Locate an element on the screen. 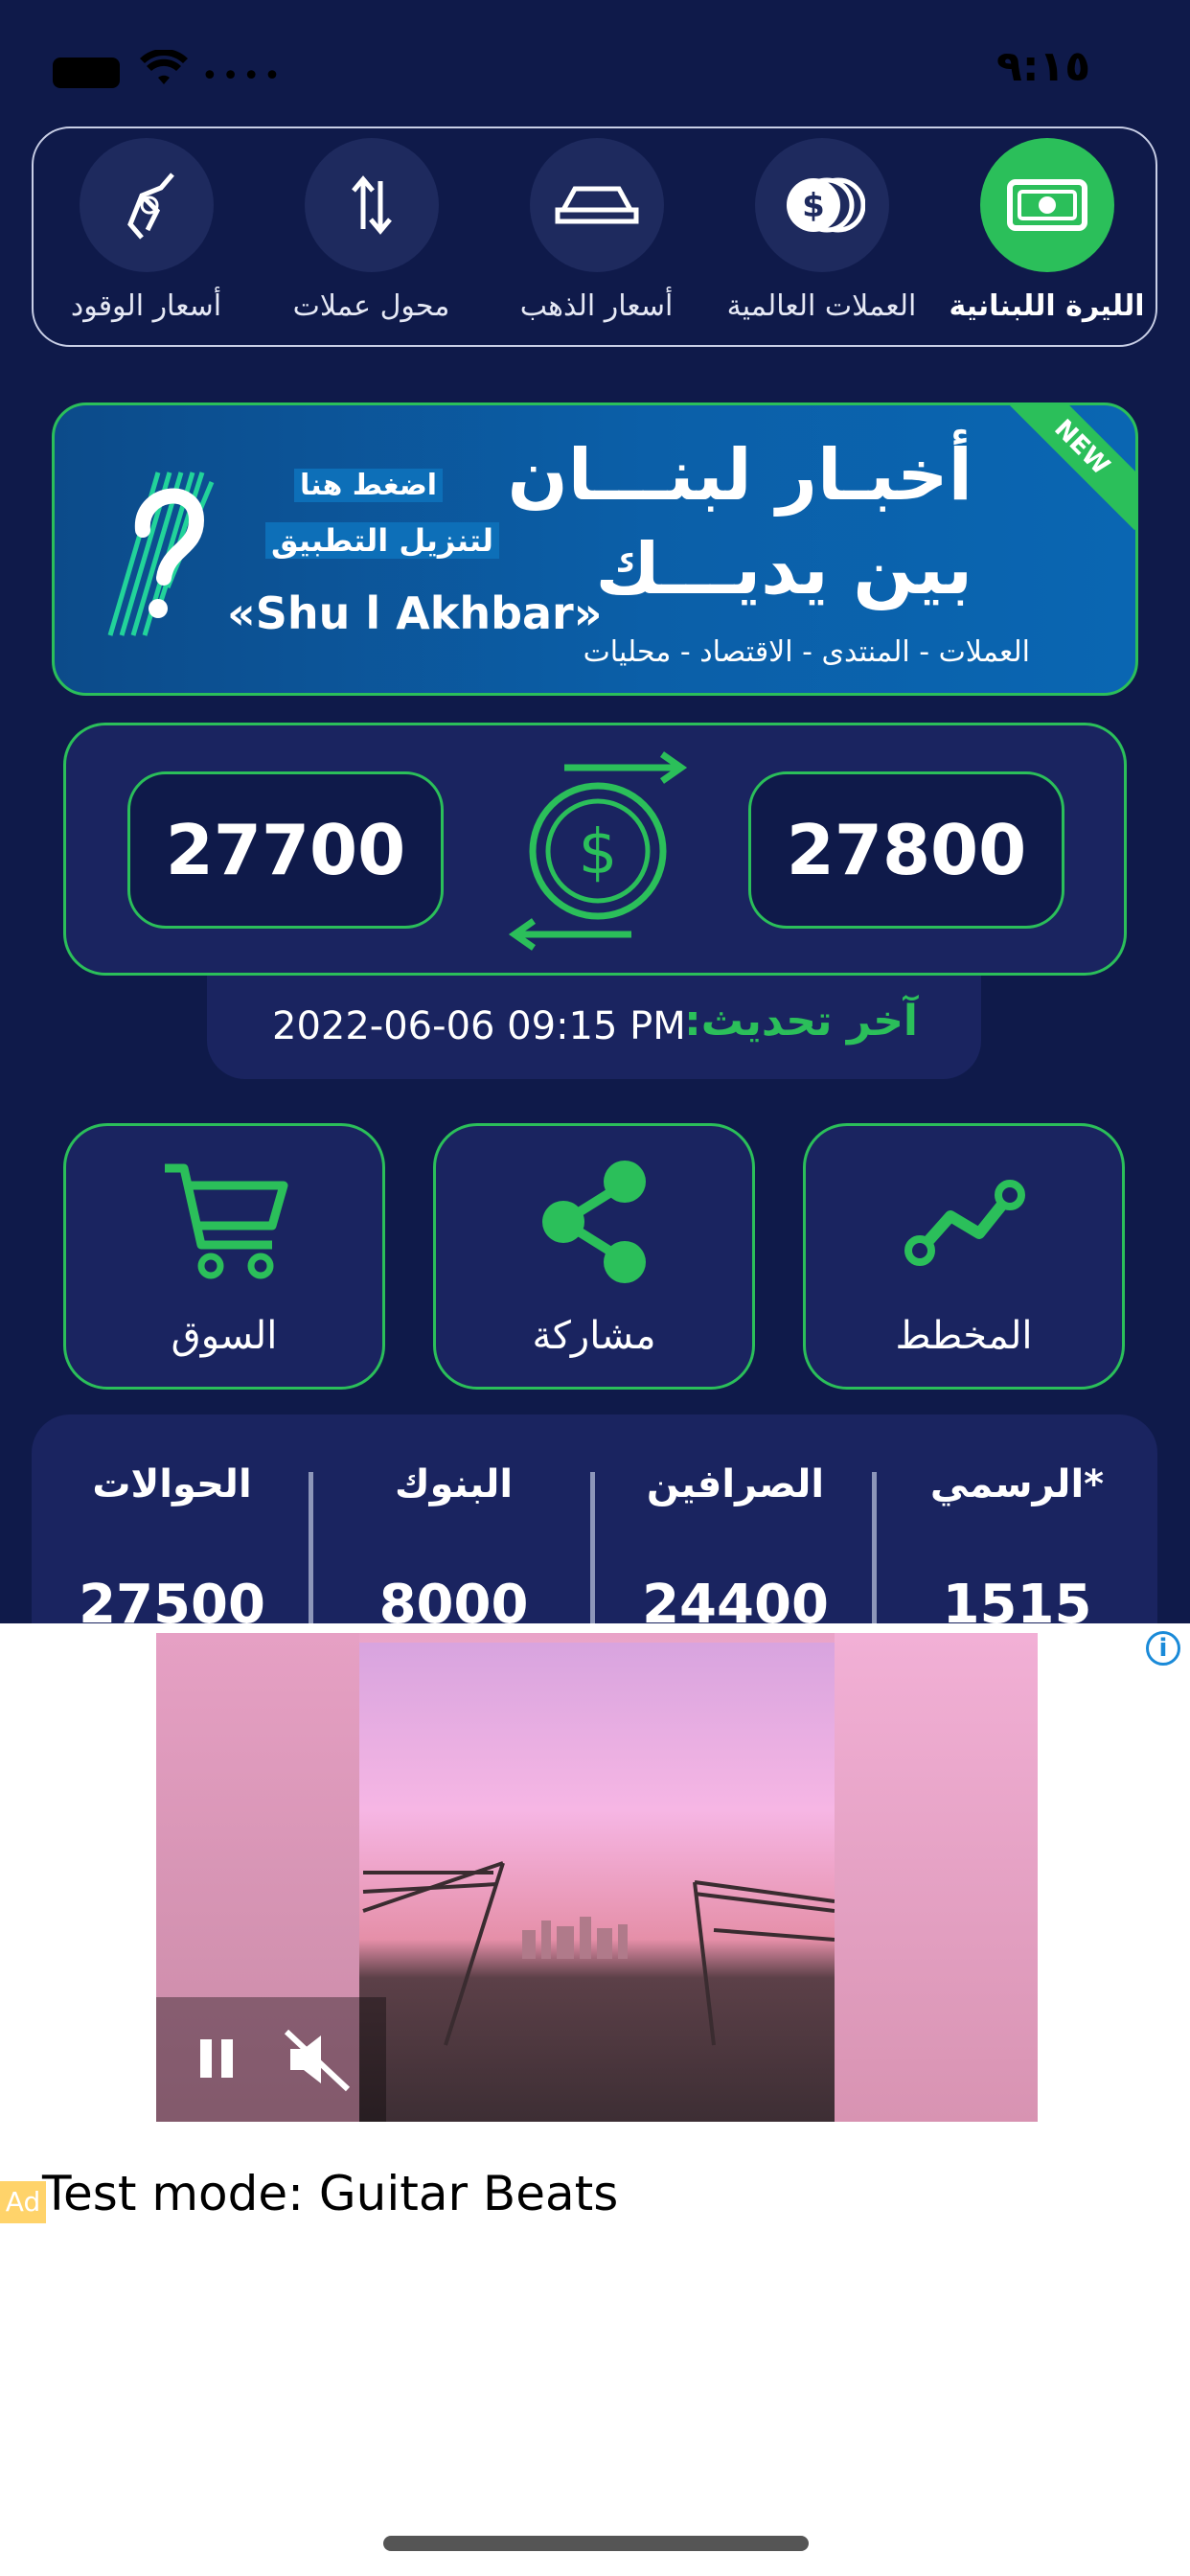 The height and width of the screenshot is (2576, 1190). ad-video is located at coordinates (597, 1878).